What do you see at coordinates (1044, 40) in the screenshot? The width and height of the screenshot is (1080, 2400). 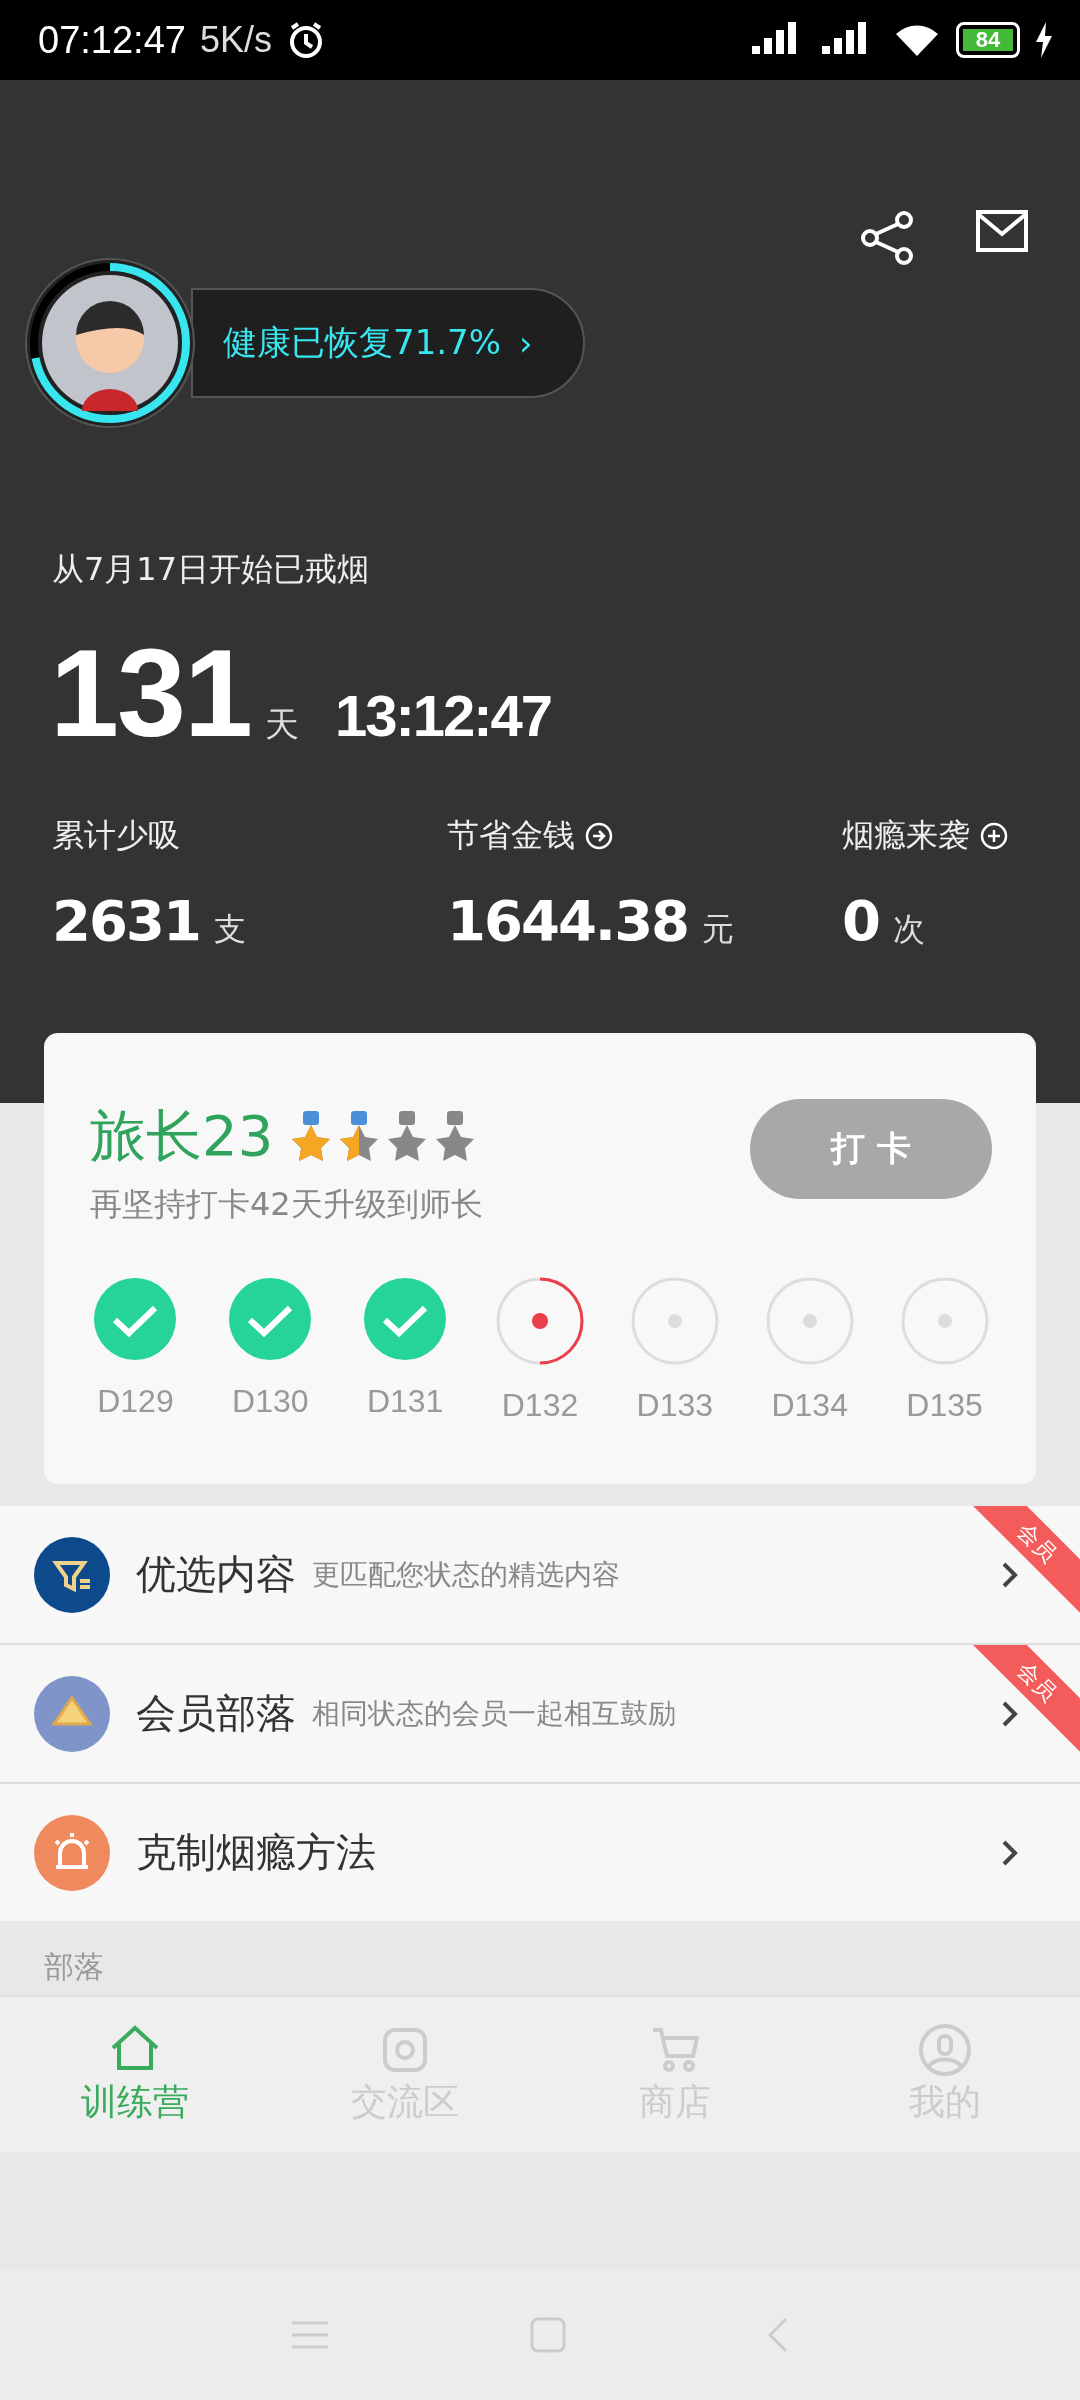 I see `charging-icon` at bounding box center [1044, 40].